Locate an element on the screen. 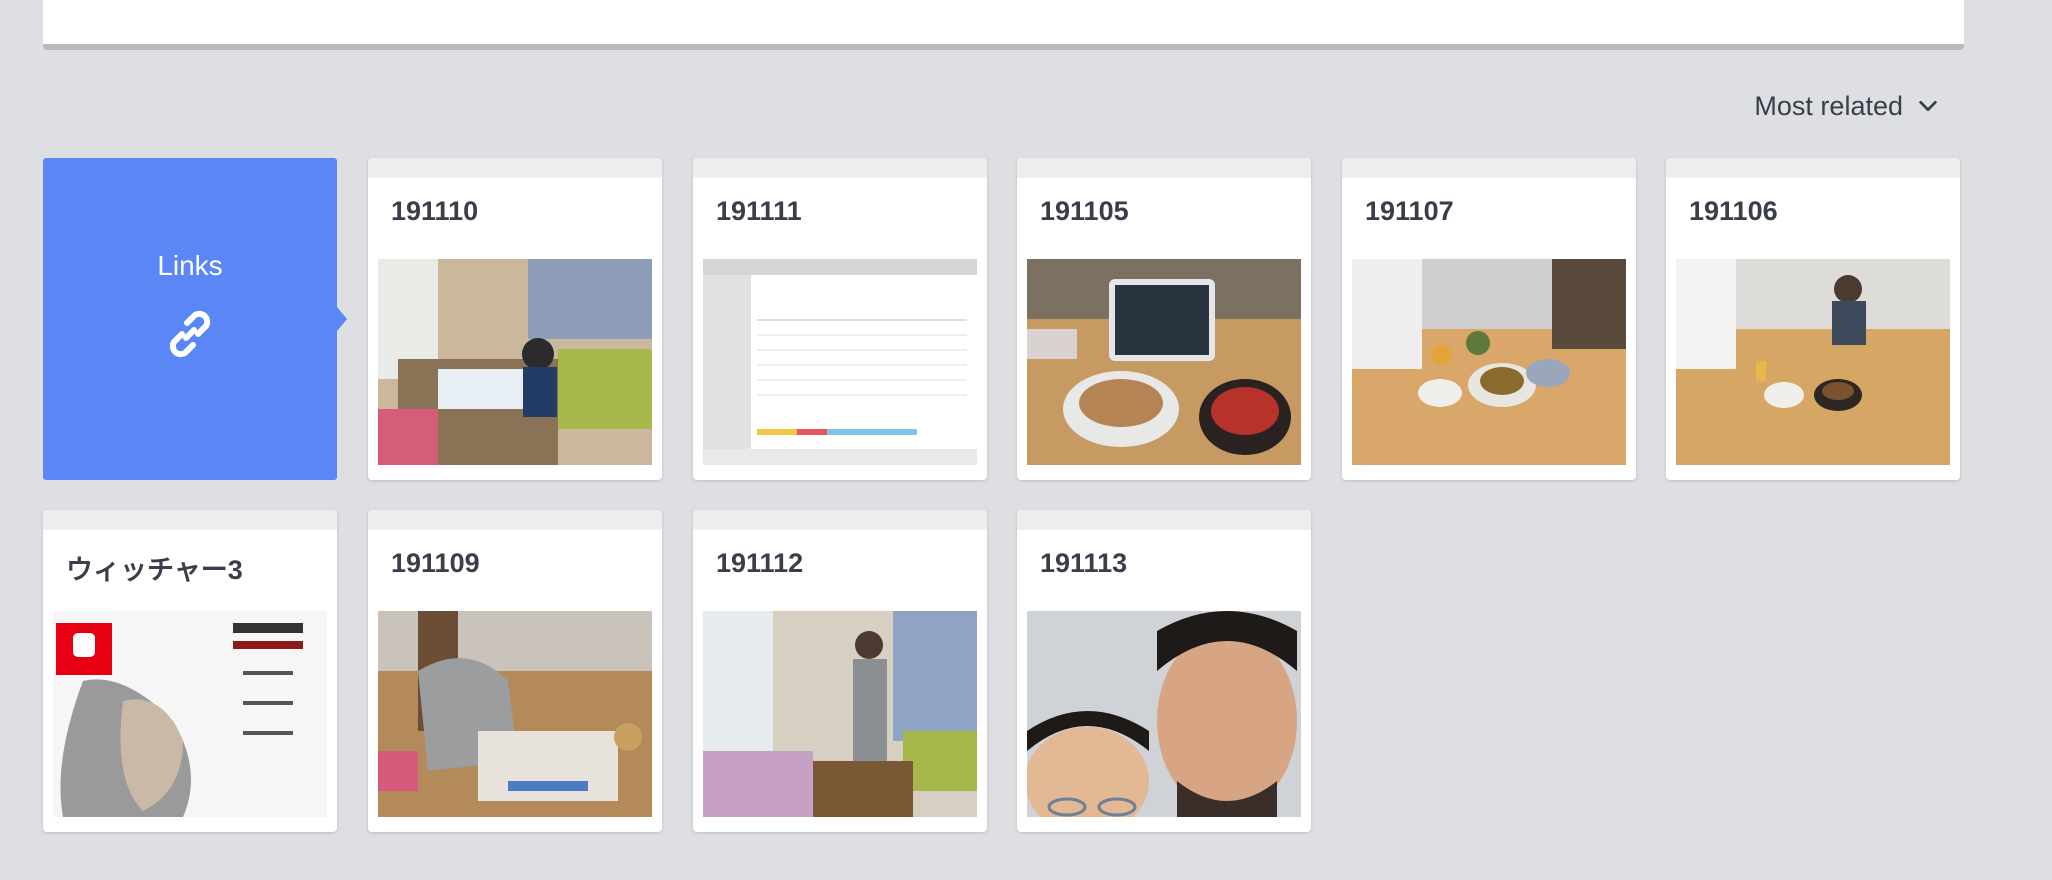 Image resolution: width=2052 pixels, height=880 pixels. sort-label: Most related is located at coordinates (1828, 105).